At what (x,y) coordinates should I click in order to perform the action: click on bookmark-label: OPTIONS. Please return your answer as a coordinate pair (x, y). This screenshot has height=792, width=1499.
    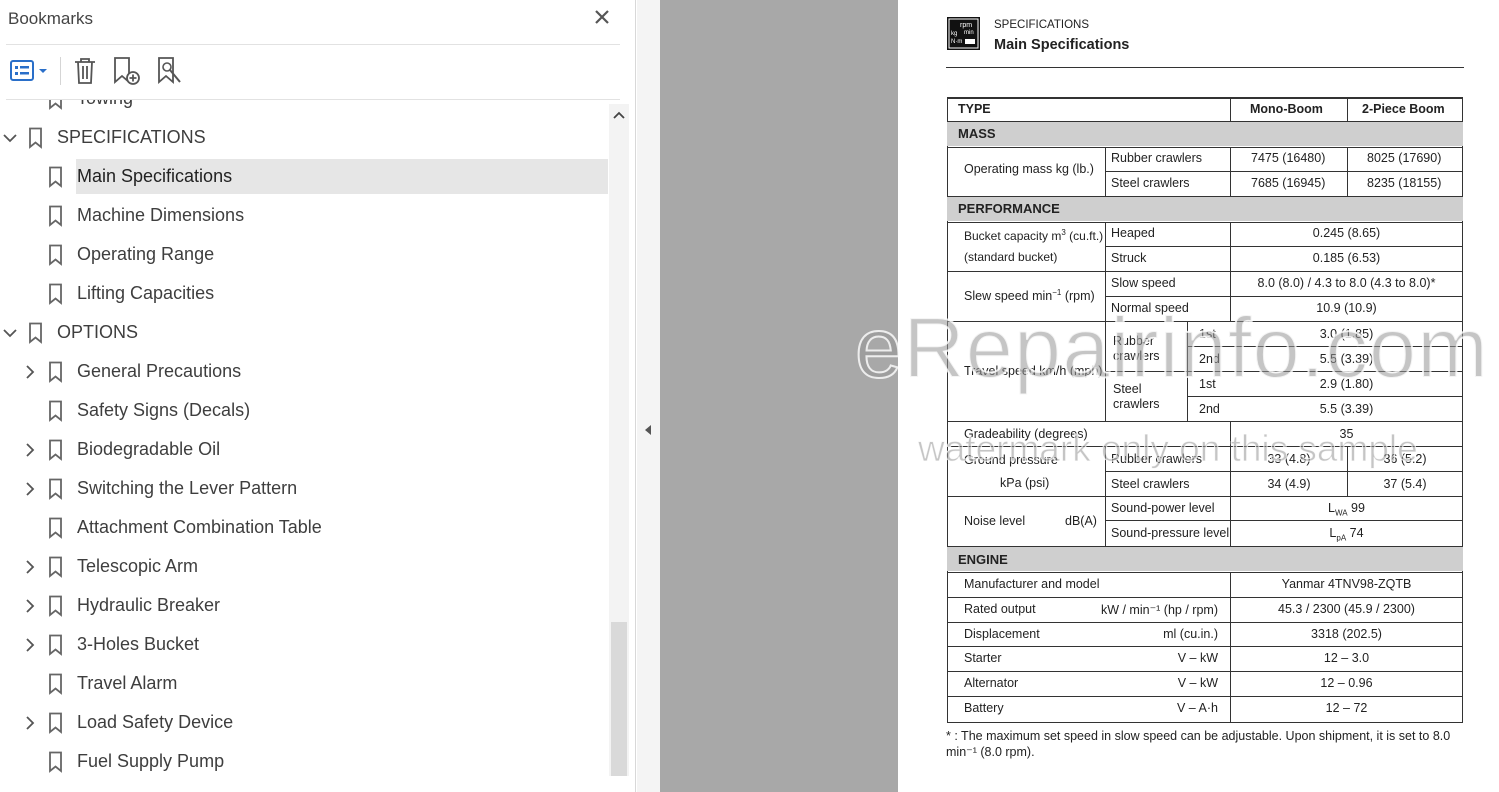
    Looking at the image, I should click on (98, 332).